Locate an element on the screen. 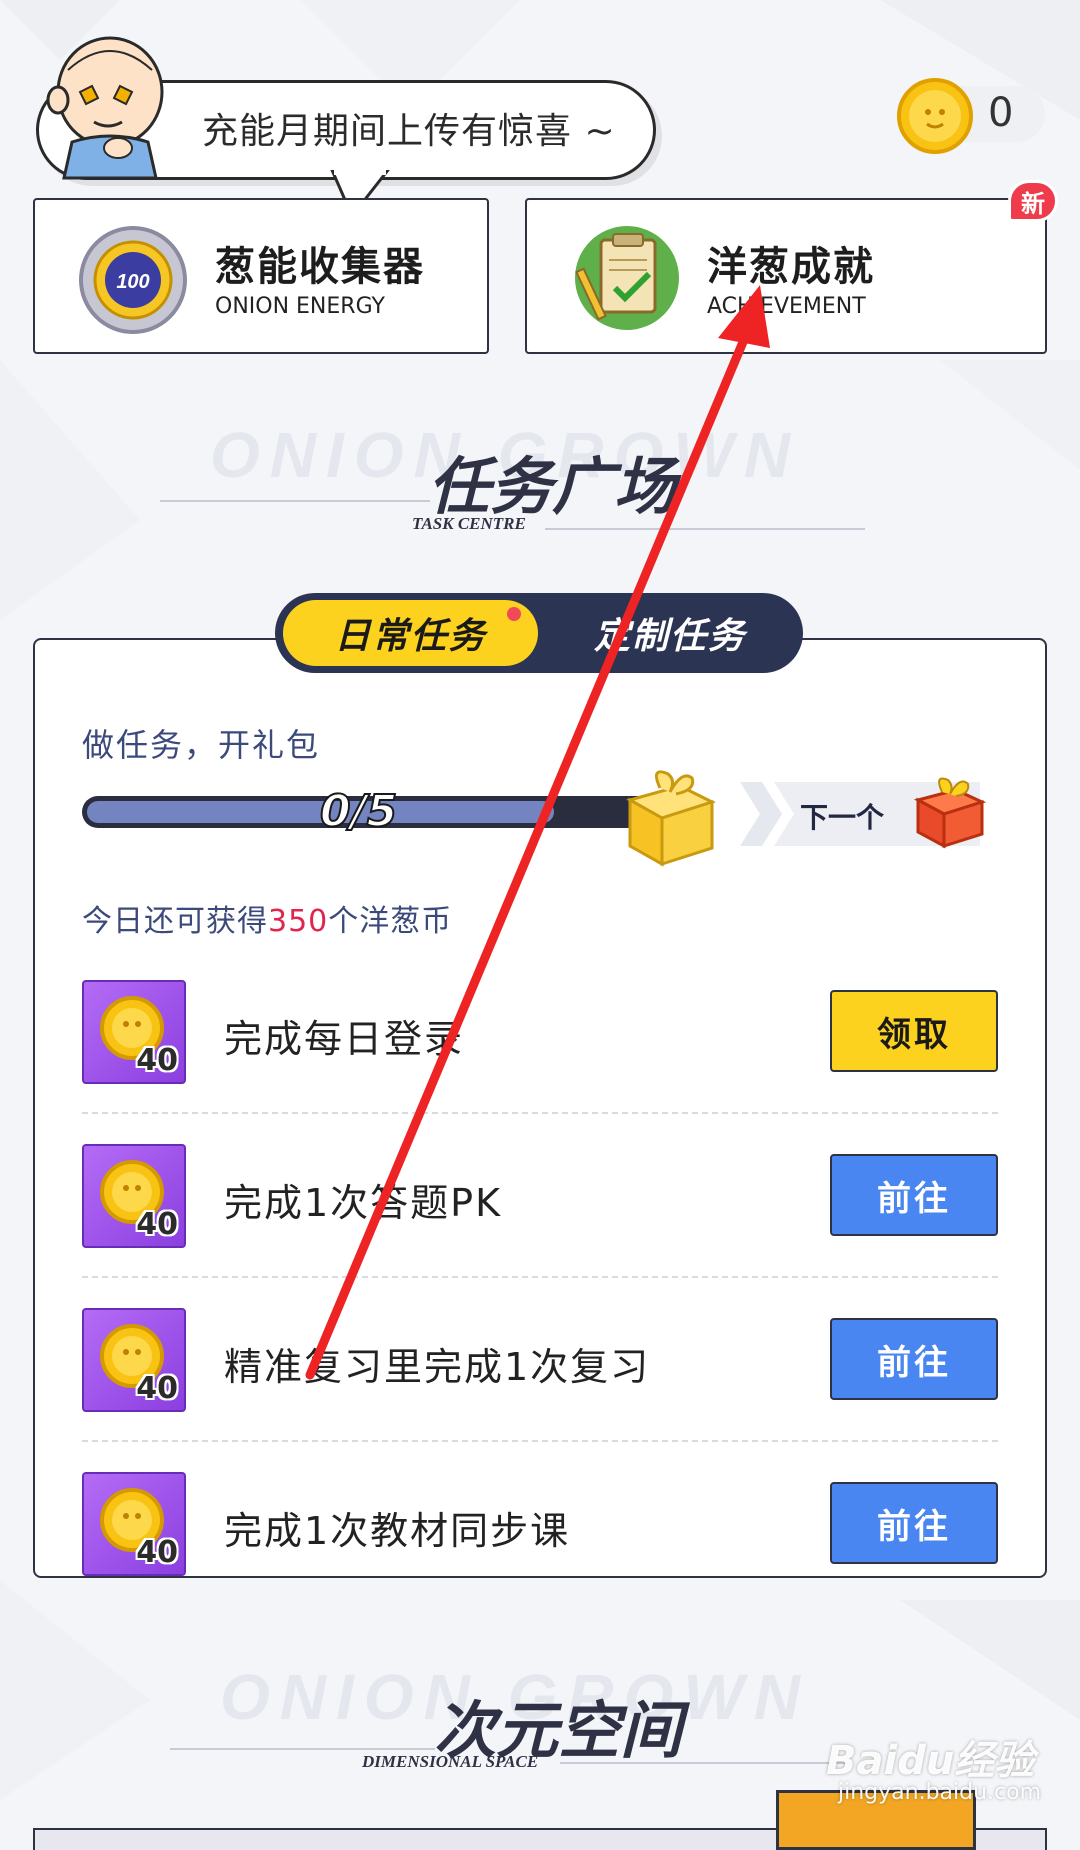  task-row: 40 完成1次教材同步课 前往 is located at coordinates (542, 1537).